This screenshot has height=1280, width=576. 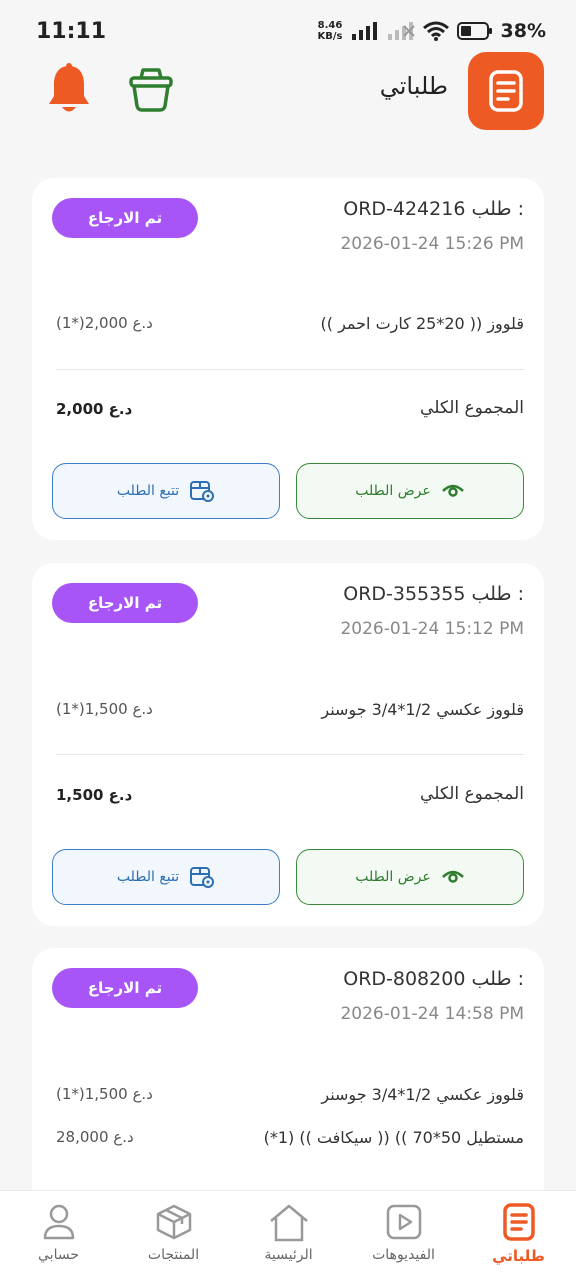 What do you see at coordinates (58, 1222) in the screenshot?
I see `user-icon` at bounding box center [58, 1222].